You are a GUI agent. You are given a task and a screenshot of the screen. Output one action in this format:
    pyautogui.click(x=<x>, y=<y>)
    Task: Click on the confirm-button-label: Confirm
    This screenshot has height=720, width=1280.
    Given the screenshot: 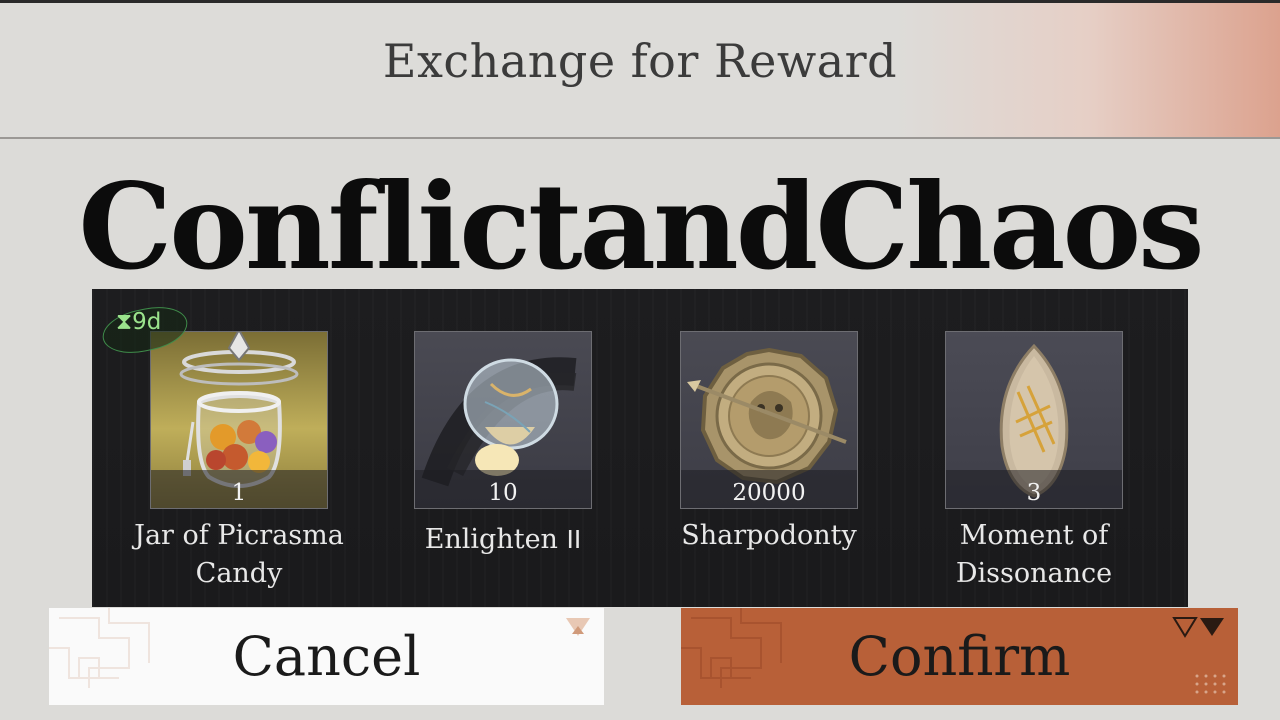 What is the action you would take?
    pyautogui.click(x=959, y=656)
    